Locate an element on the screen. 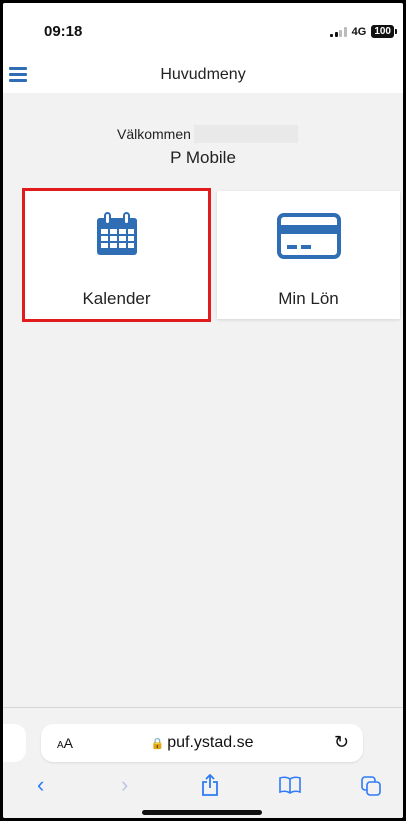 The width and height of the screenshot is (406, 821). browser-toolbar: ‹ › is located at coordinates (203, 786).